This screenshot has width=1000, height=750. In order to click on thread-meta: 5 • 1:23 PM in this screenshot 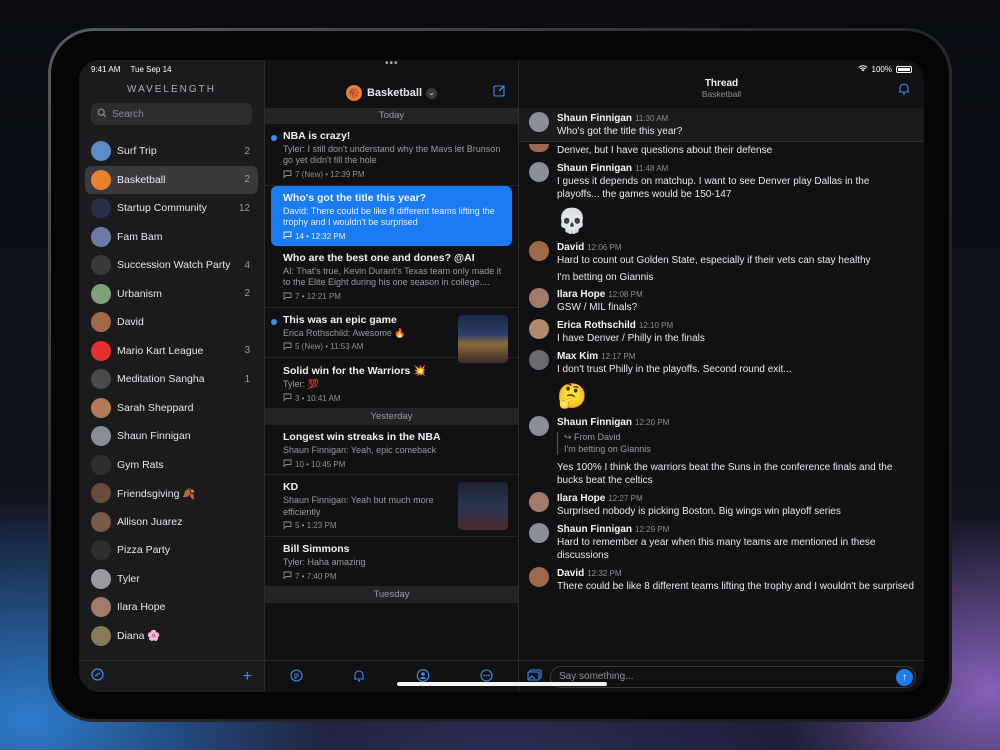, I will do `click(316, 526)`.